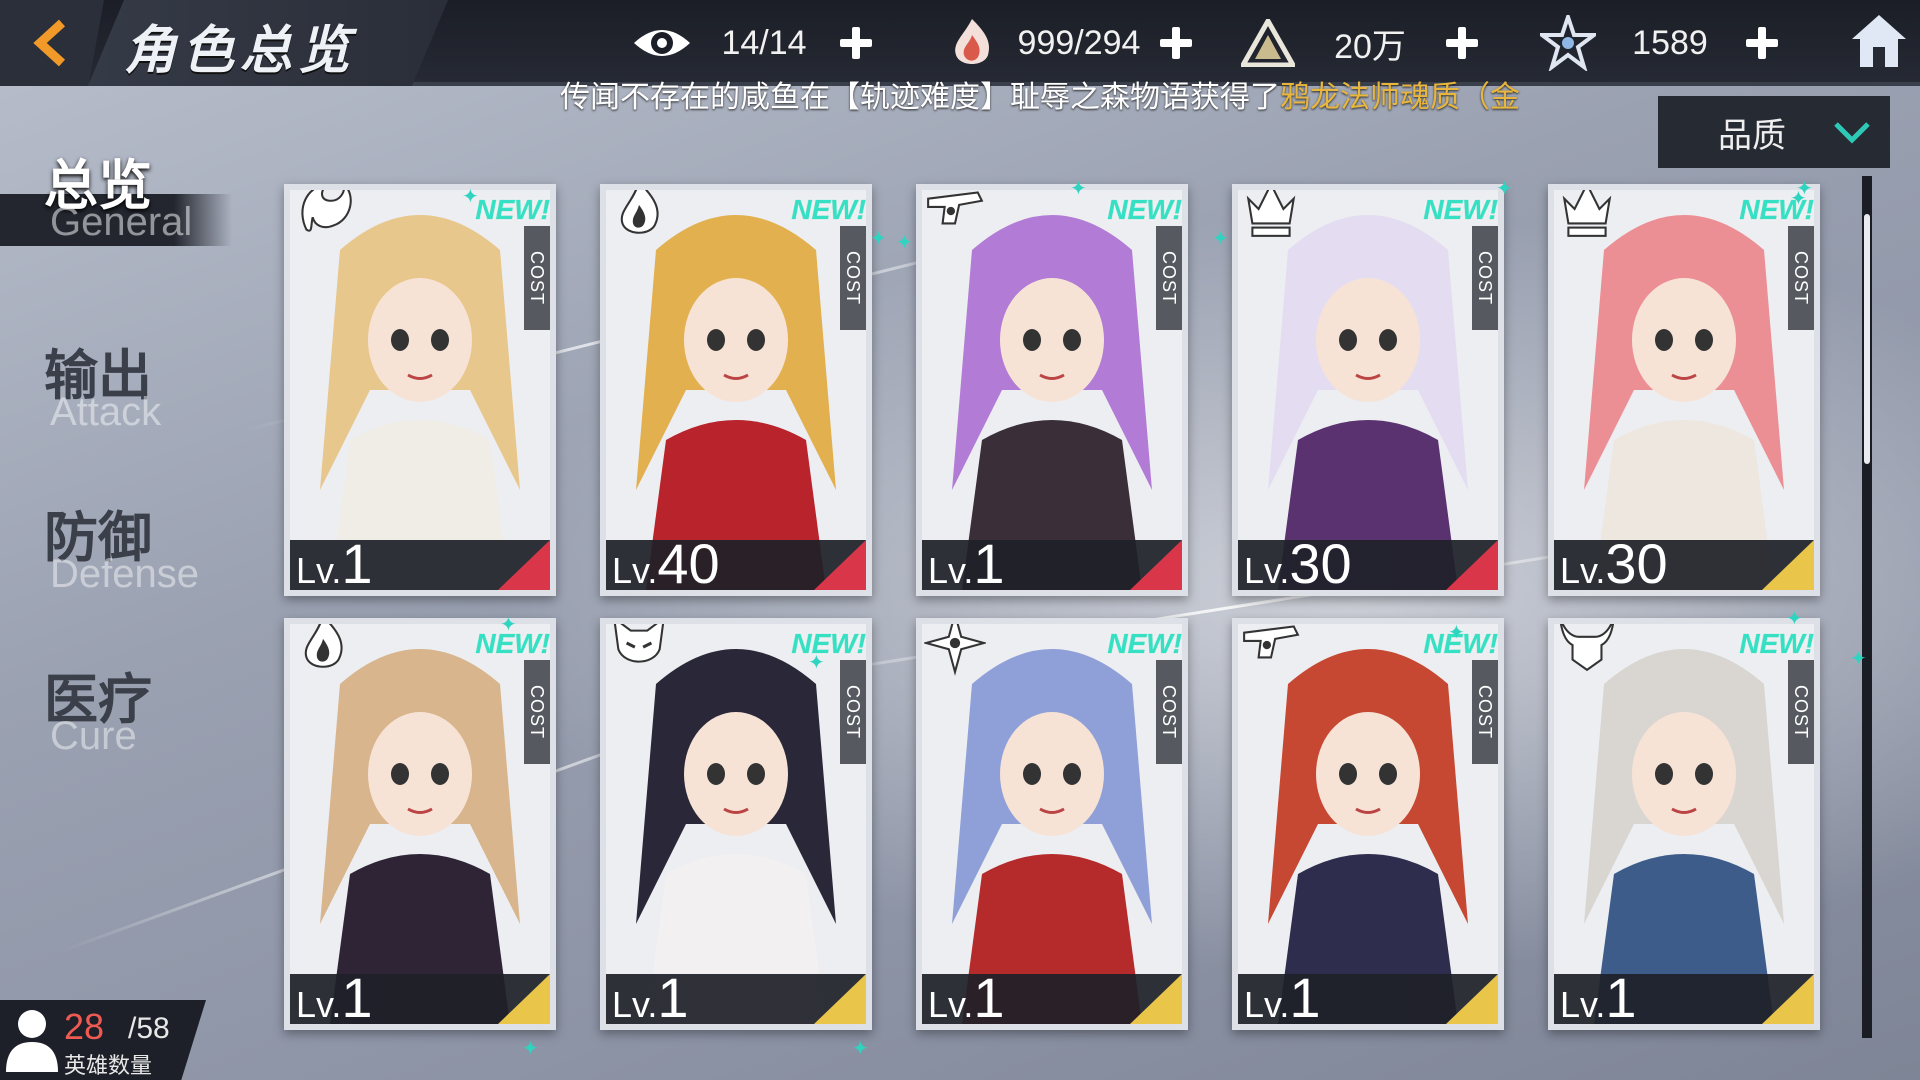 Image resolution: width=1920 pixels, height=1080 pixels. What do you see at coordinates (52, 43) in the screenshot?
I see `back-button` at bounding box center [52, 43].